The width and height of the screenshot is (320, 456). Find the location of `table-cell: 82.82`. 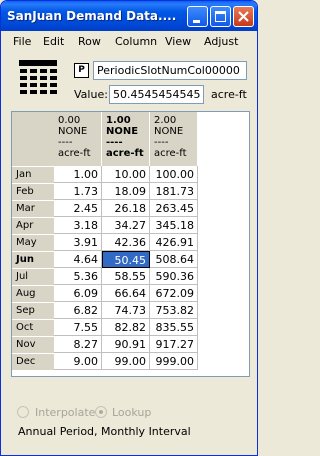

table-cell: 82.82 is located at coordinates (126, 327).